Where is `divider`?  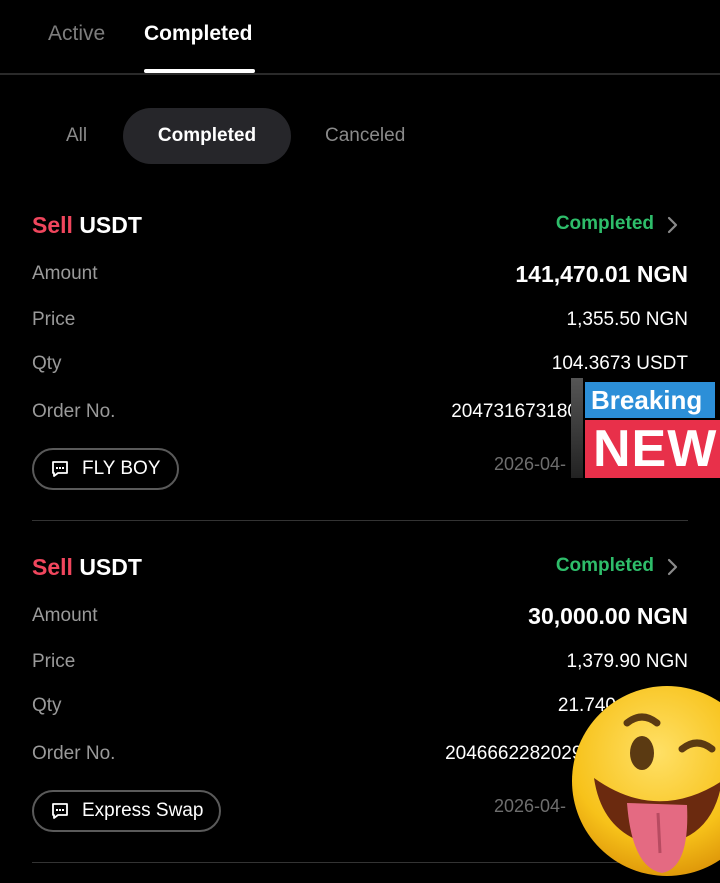 divider is located at coordinates (360, 520).